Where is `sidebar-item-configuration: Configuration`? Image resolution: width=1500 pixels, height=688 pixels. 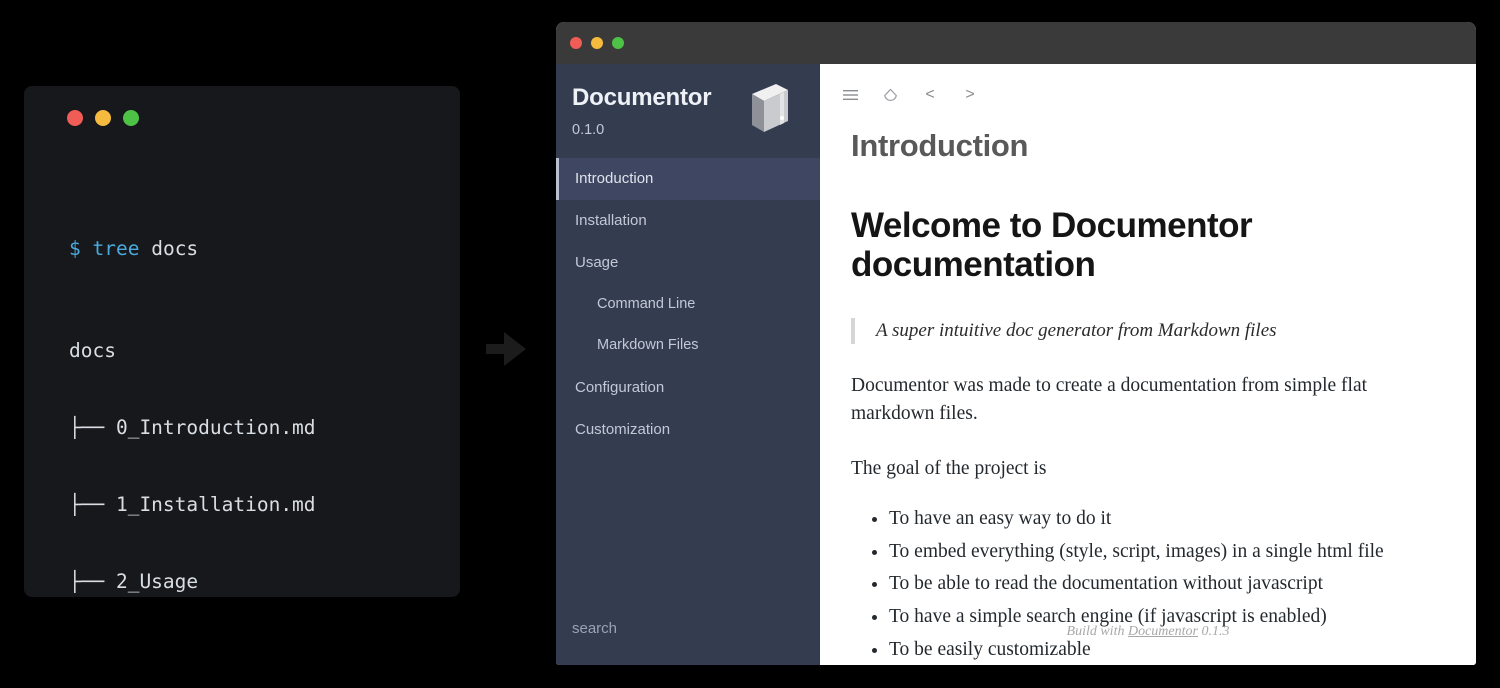
sidebar-item-configuration: Configuration is located at coordinates (688, 388).